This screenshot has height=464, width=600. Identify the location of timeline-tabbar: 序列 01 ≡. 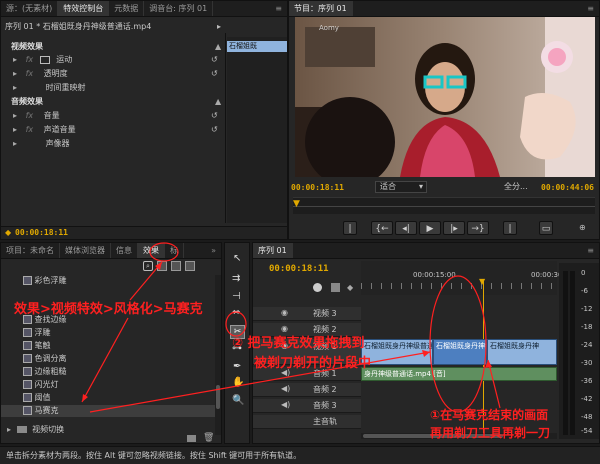
(426, 251).